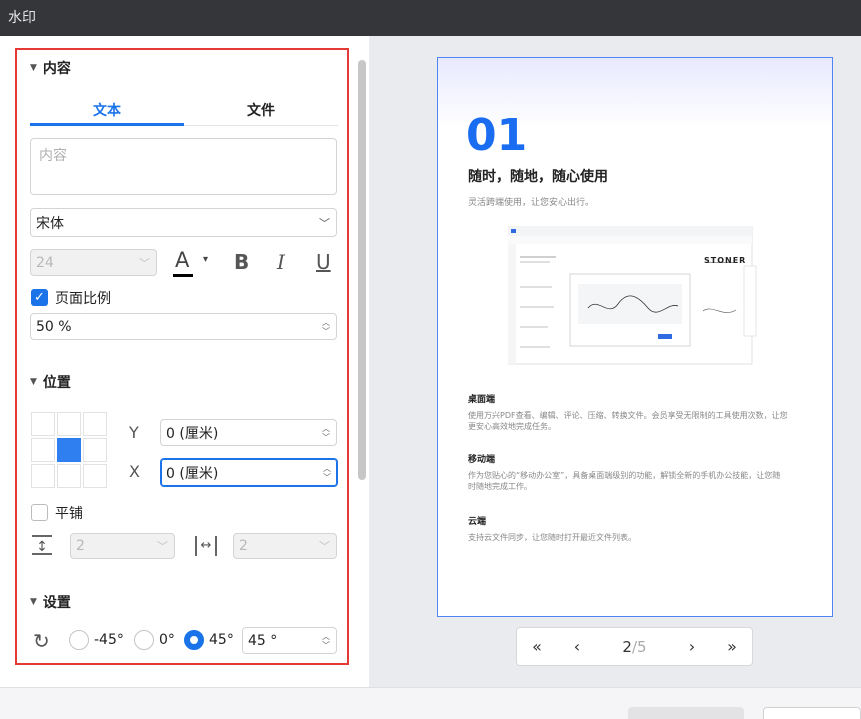 The image size is (861, 719). I want to click on tile-vertical-spacing-select: 2 ﹀, so click(122, 546).